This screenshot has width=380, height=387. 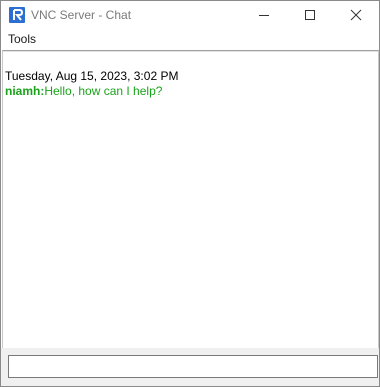 I want to click on window-title: VNC Server - Chat, so click(x=81, y=15).